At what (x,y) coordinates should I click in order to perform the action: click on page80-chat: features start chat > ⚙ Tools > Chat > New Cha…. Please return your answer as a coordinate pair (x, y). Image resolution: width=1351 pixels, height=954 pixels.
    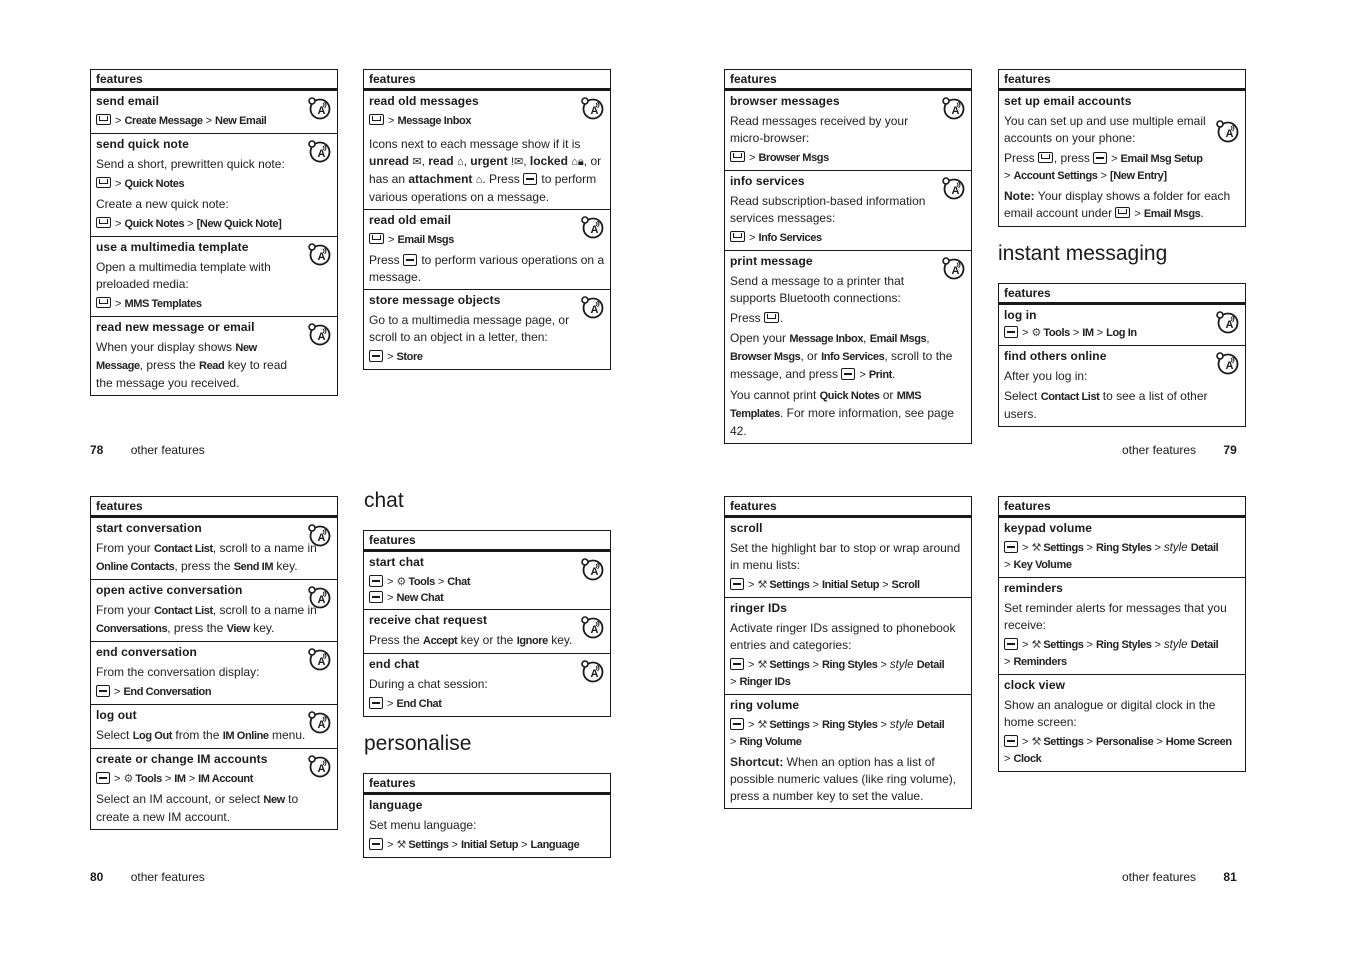
    Looking at the image, I should click on (487, 623).